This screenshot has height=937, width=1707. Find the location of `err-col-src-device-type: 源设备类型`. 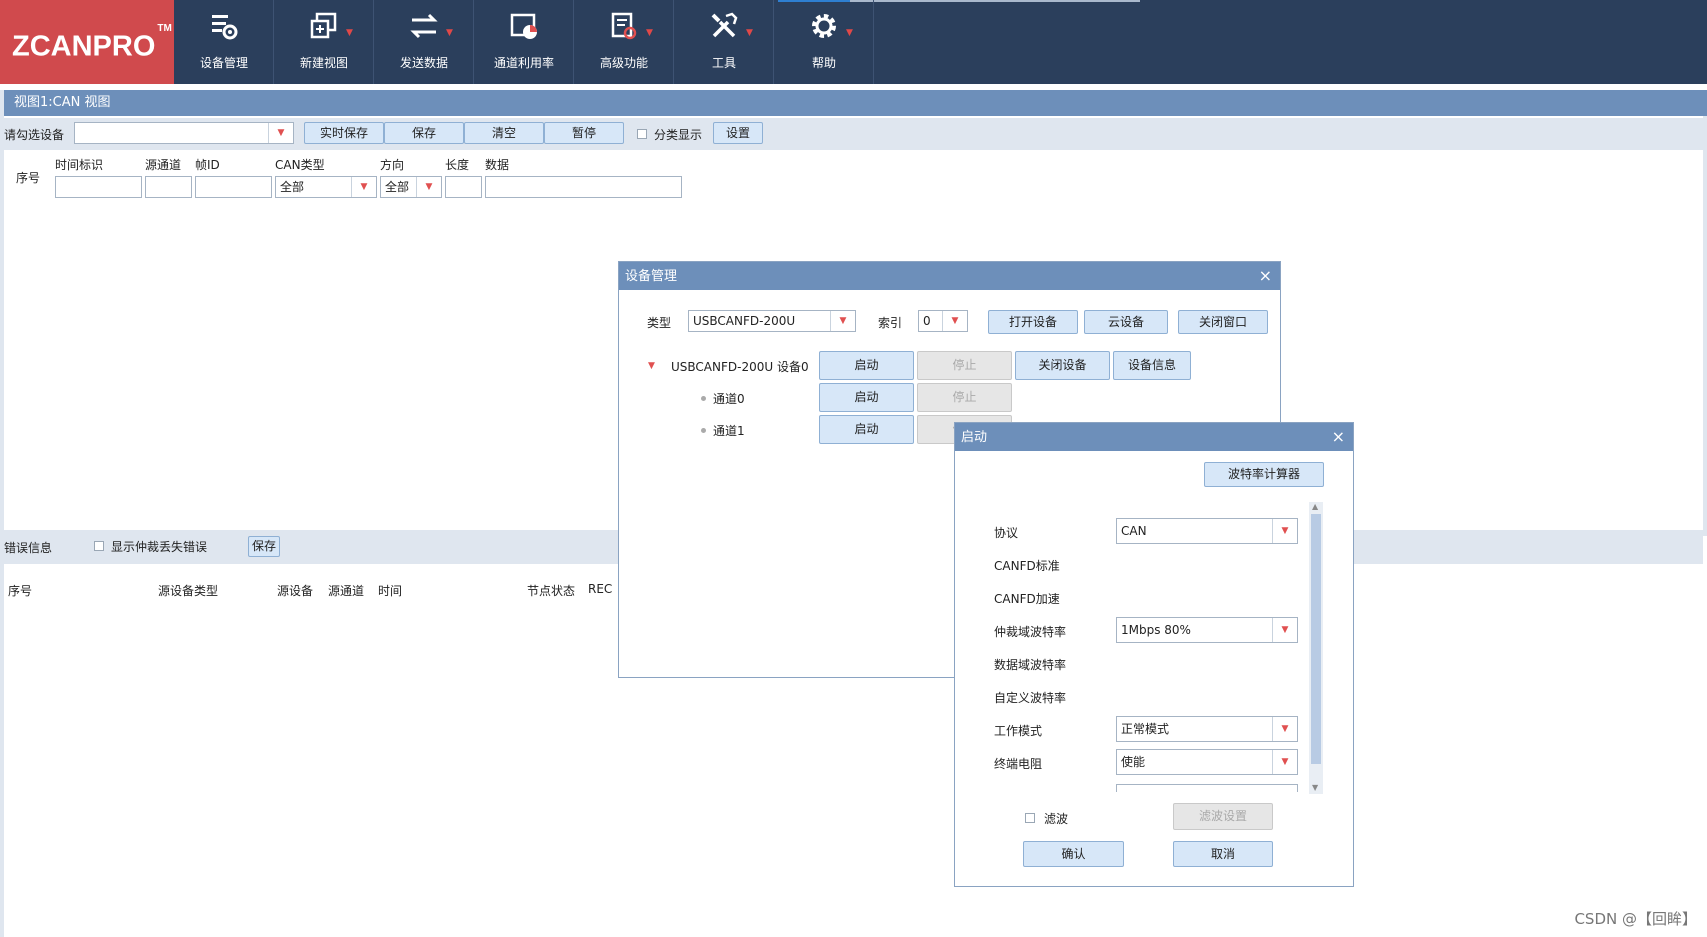

err-col-src-device-type: 源设备类型 is located at coordinates (188, 591).